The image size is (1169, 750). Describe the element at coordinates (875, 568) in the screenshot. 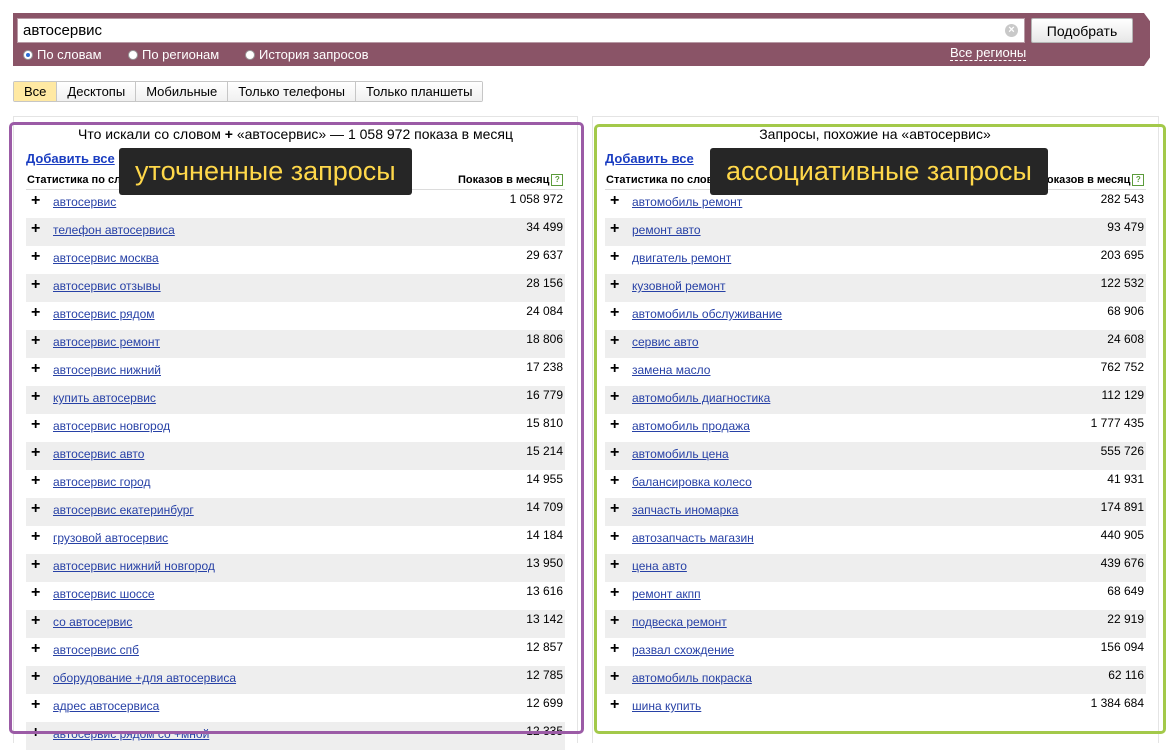

I see `table-row: + цена авто 439 676` at that location.